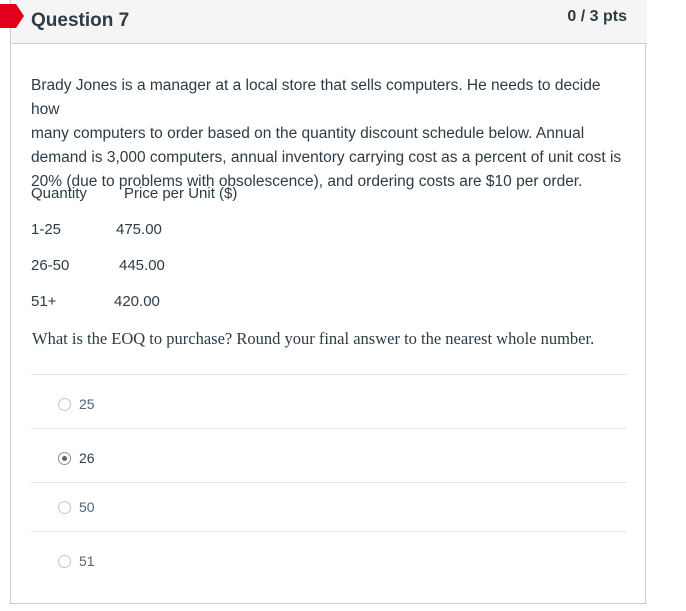 Image resolution: width=686 pixels, height=611 pixels. I want to click on answer-label: 25, so click(87, 404).